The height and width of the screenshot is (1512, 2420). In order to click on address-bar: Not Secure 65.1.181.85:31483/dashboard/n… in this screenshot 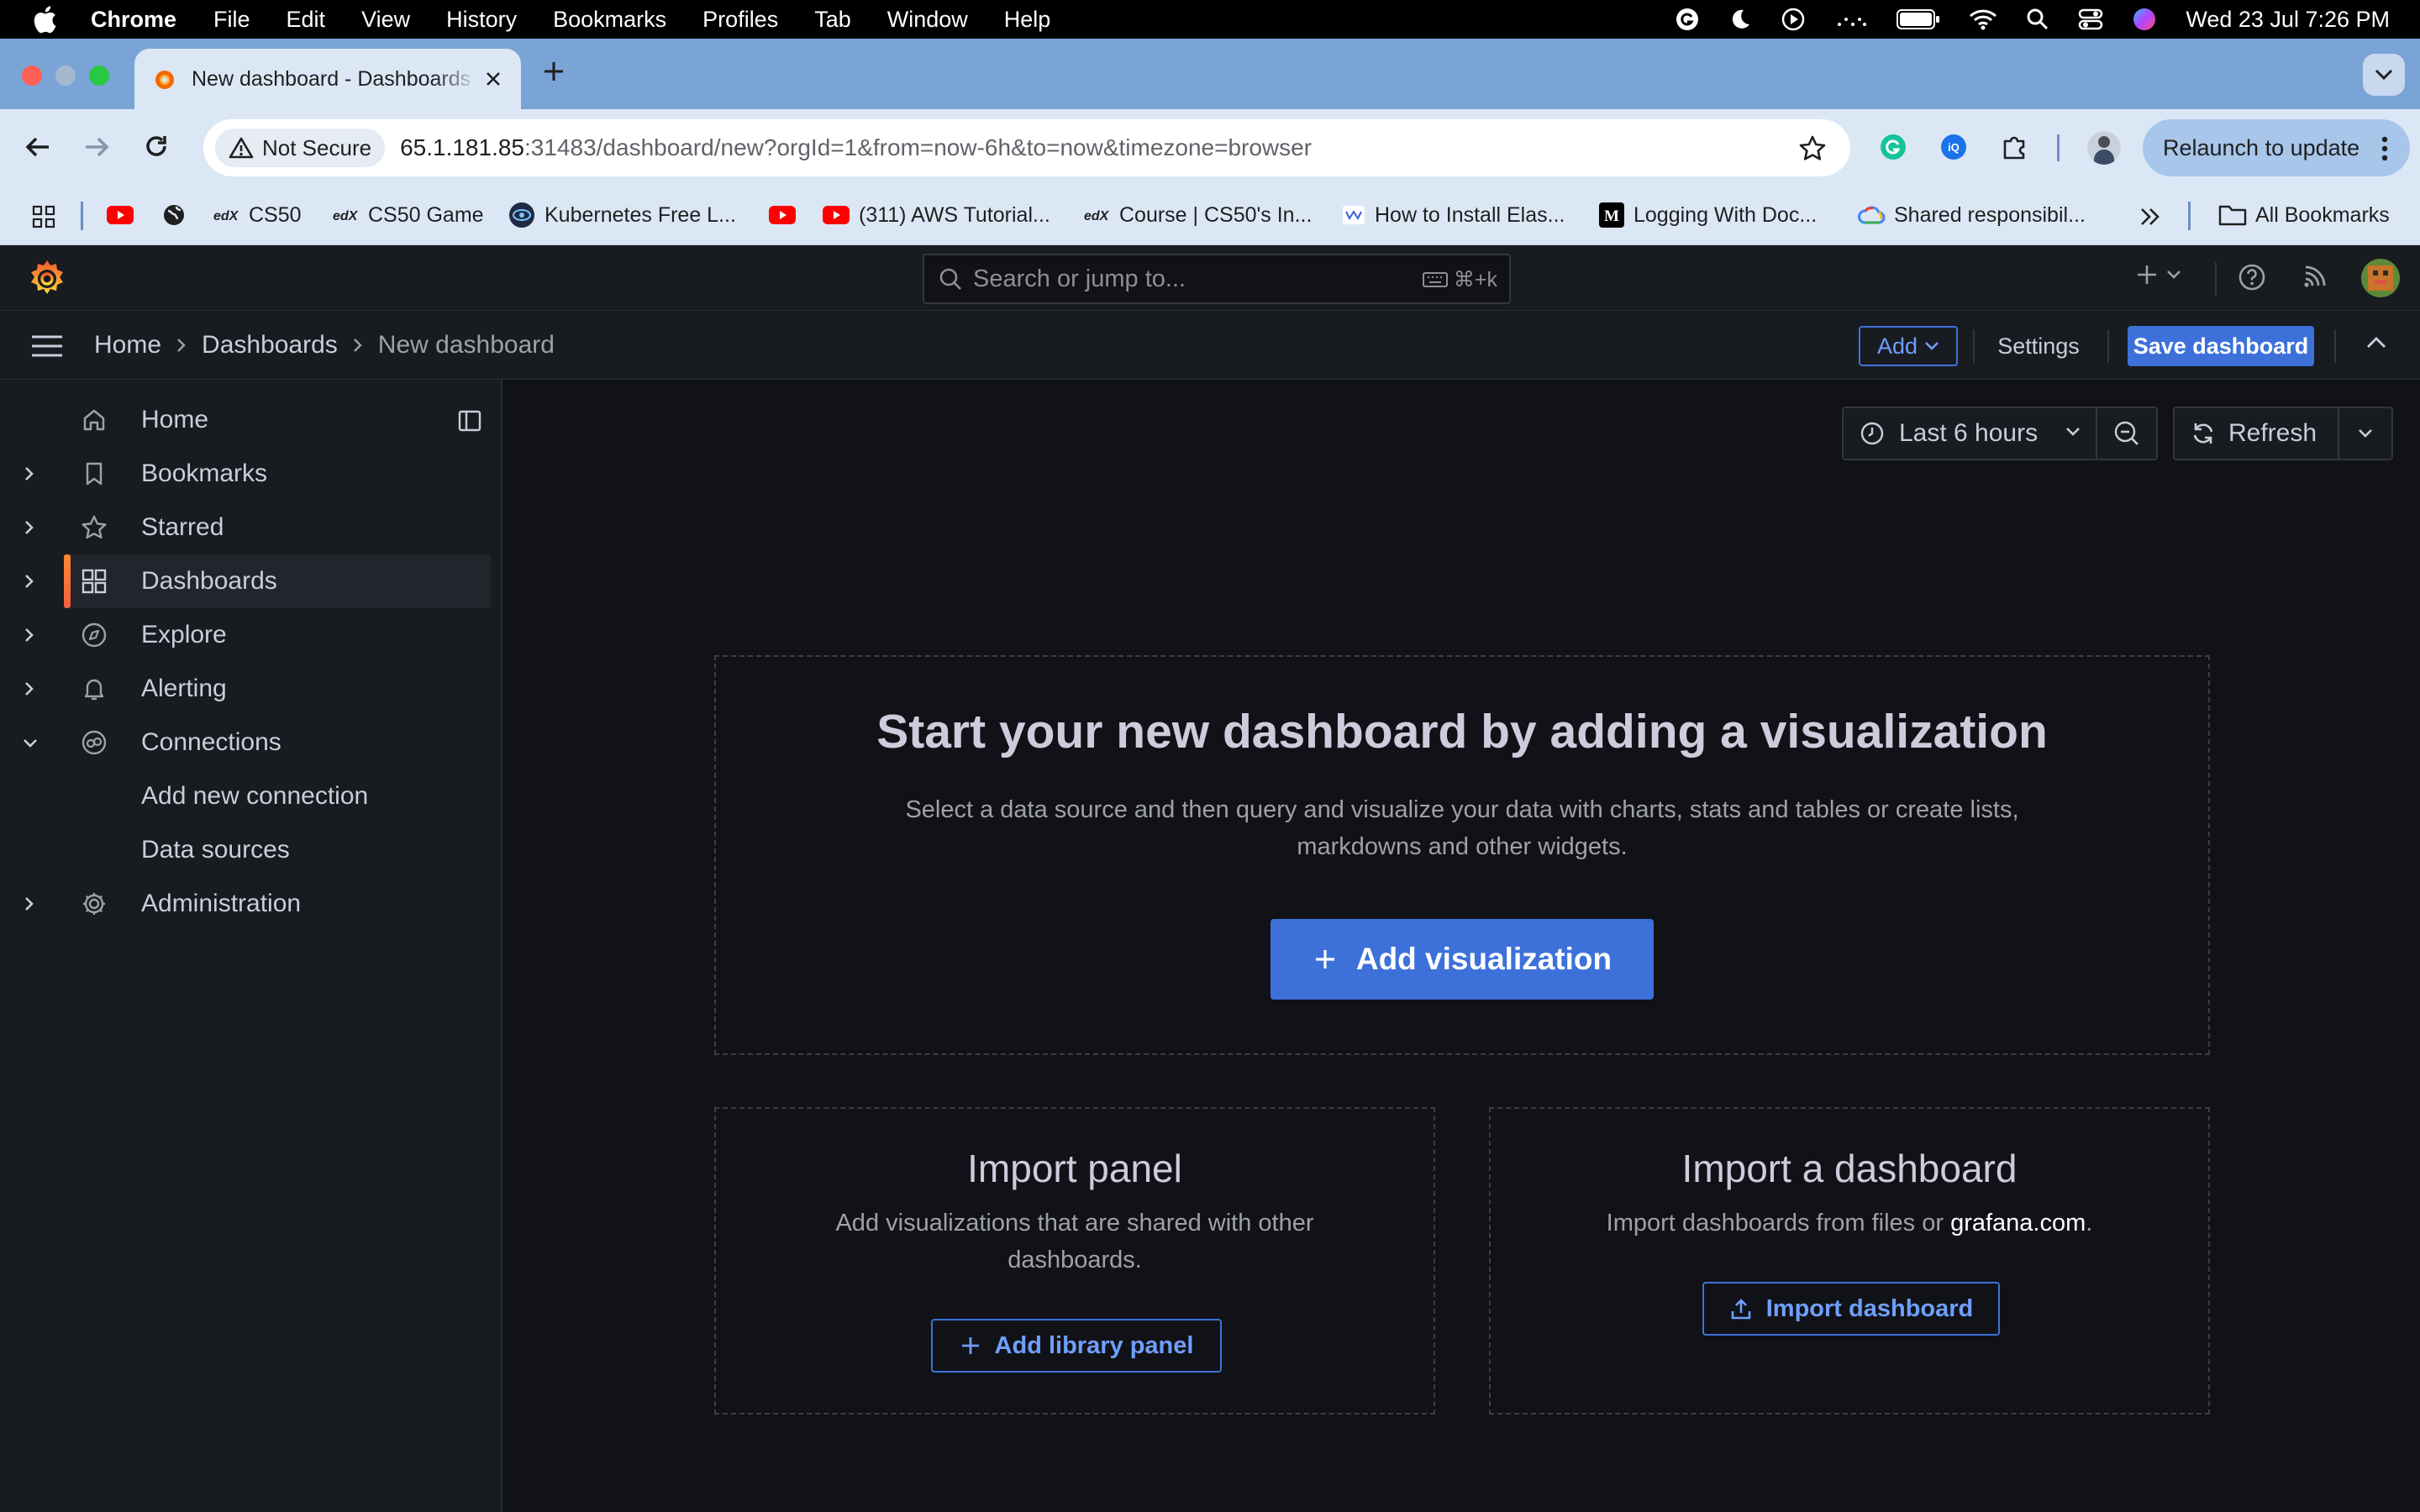, I will do `click(1026, 147)`.